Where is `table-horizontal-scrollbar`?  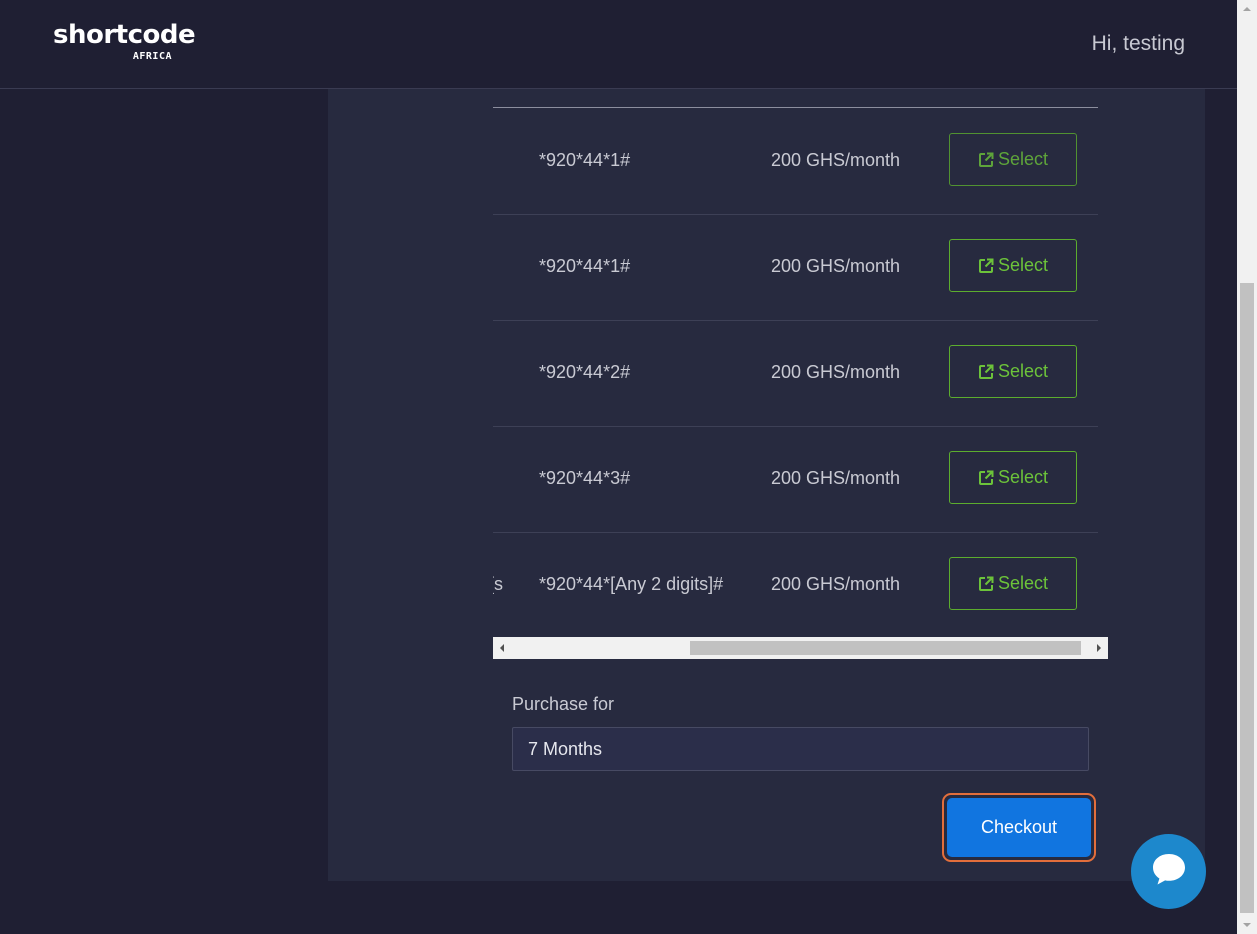
table-horizontal-scrollbar is located at coordinates (800, 648).